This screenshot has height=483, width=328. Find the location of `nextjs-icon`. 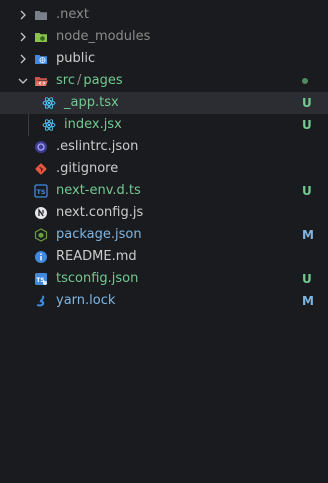

nextjs-icon is located at coordinates (41, 213).